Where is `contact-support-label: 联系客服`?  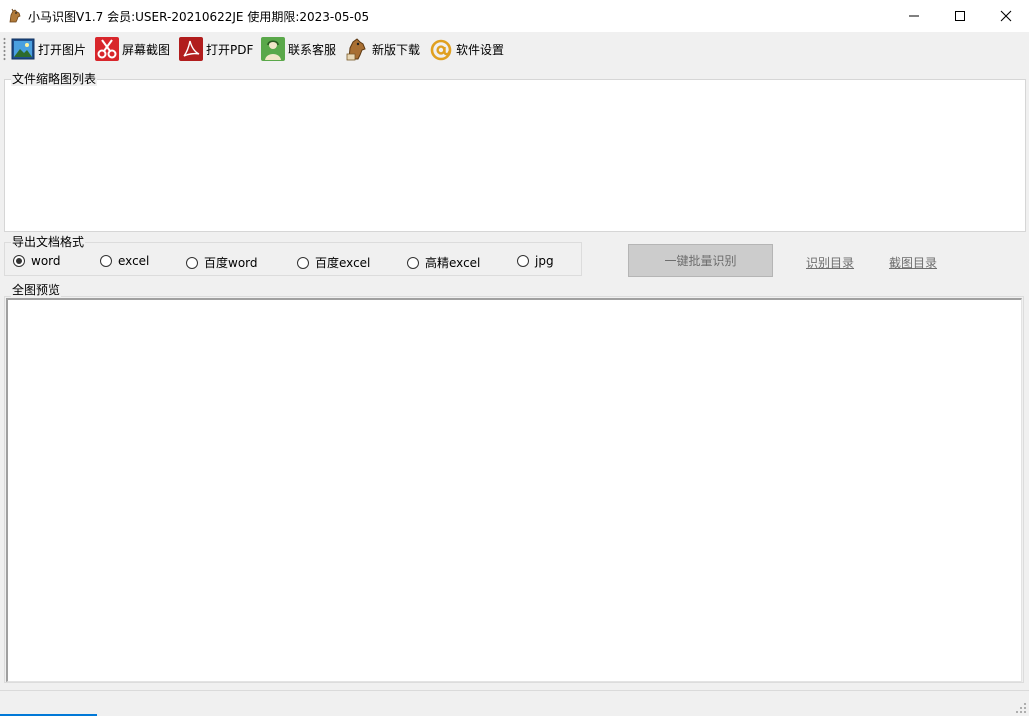
contact-support-label: 联系客服 is located at coordinates (312, 49).